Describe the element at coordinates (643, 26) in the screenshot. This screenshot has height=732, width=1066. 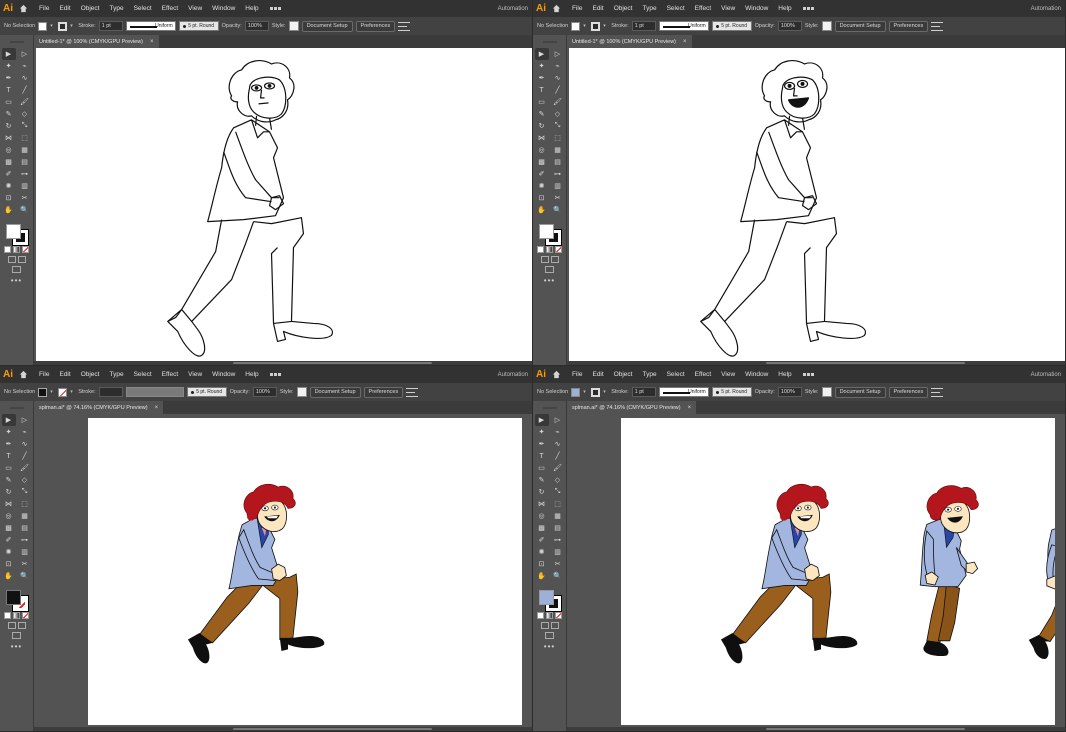
I see `stroke-weight-field: 1 pt` at that location.